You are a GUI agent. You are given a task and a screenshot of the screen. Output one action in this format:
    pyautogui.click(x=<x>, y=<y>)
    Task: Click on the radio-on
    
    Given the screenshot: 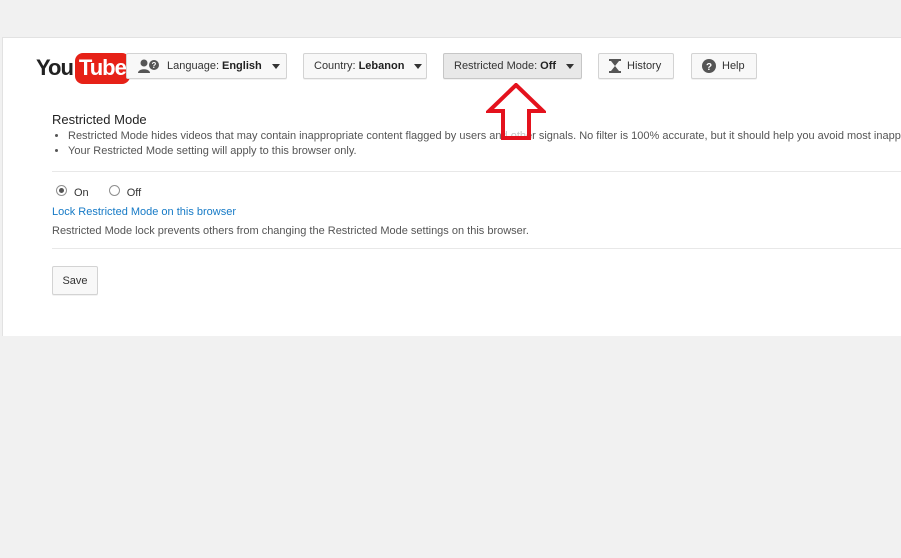 What is the action you would take?
    pyautogui.click(x=61, y=190)
    